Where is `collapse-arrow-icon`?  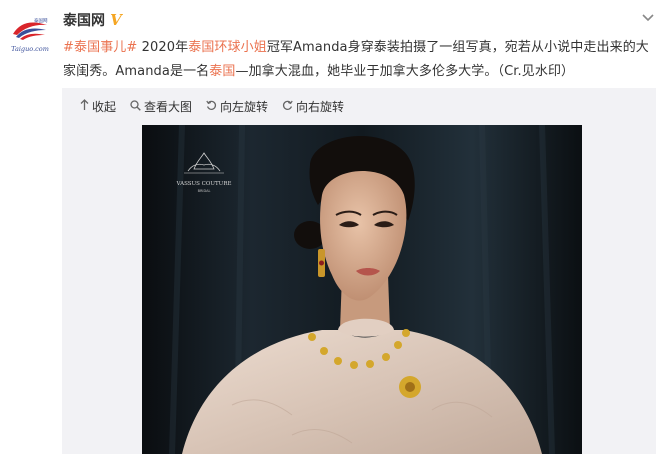
collapse-arrow-icon is located at coordinates (84, 106).